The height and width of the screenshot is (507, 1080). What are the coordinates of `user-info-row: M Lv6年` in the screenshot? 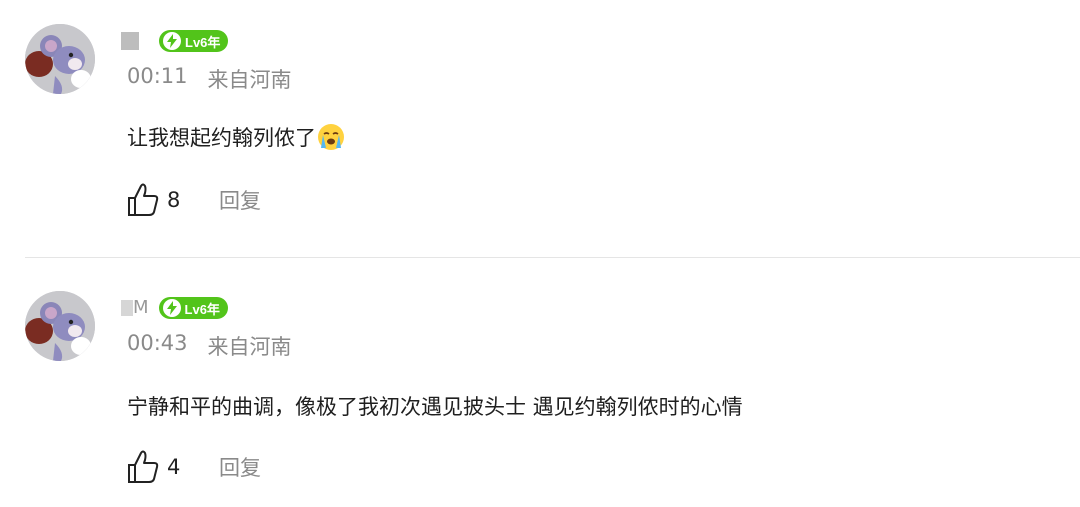 It's located at (174, 308).